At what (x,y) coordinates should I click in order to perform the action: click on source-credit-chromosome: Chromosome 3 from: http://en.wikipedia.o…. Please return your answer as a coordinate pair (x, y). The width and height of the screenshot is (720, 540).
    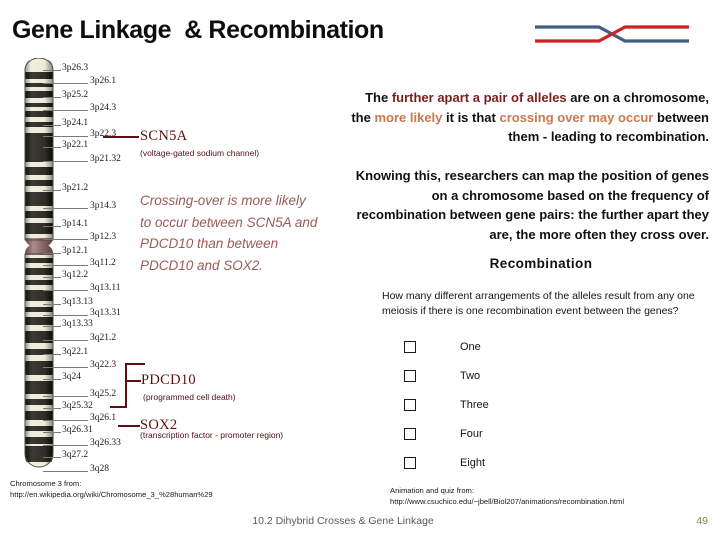
    Looking at the image, I should click on (111, 489).